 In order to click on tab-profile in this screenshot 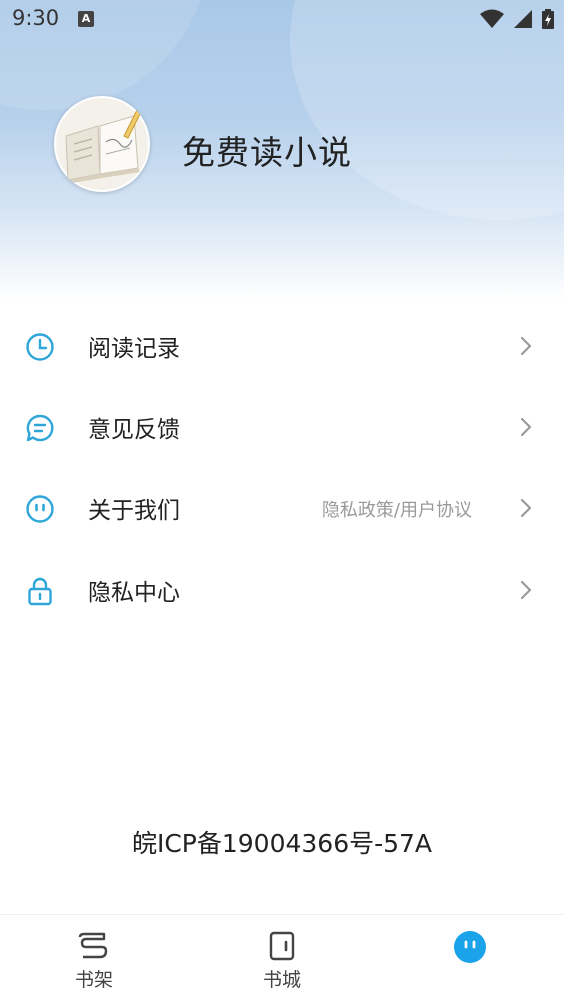, I will do `click(470, 960)`.